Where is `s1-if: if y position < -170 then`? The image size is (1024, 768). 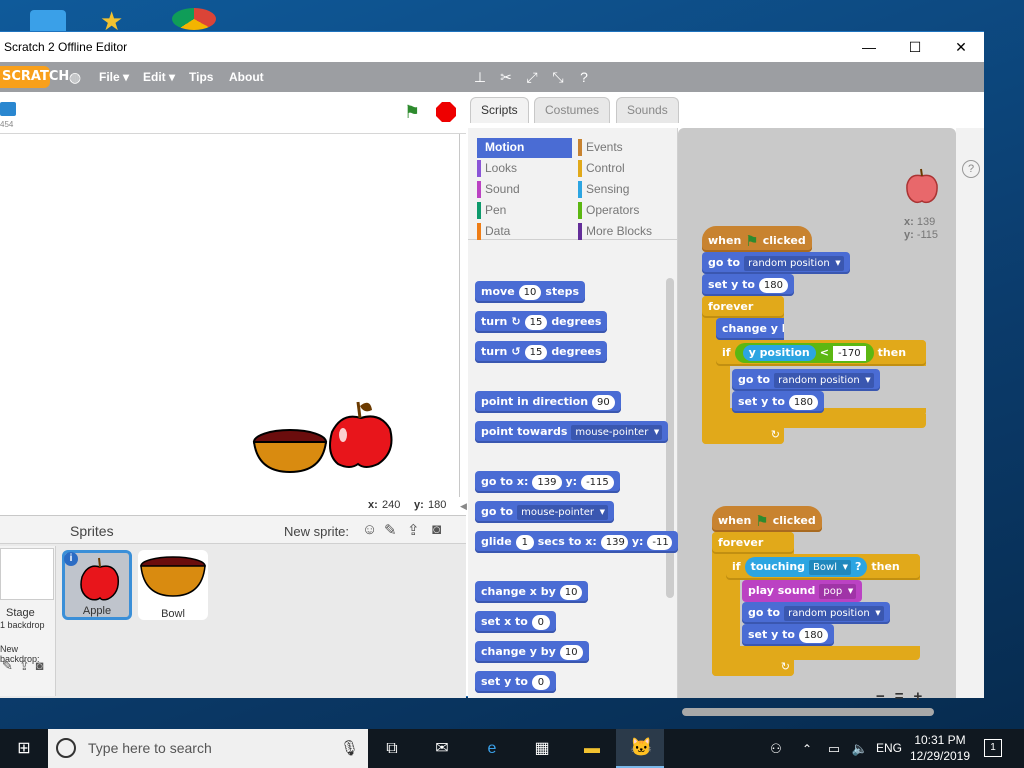
s1-if: if y position < -170 then is located at coordinates (821, 353).